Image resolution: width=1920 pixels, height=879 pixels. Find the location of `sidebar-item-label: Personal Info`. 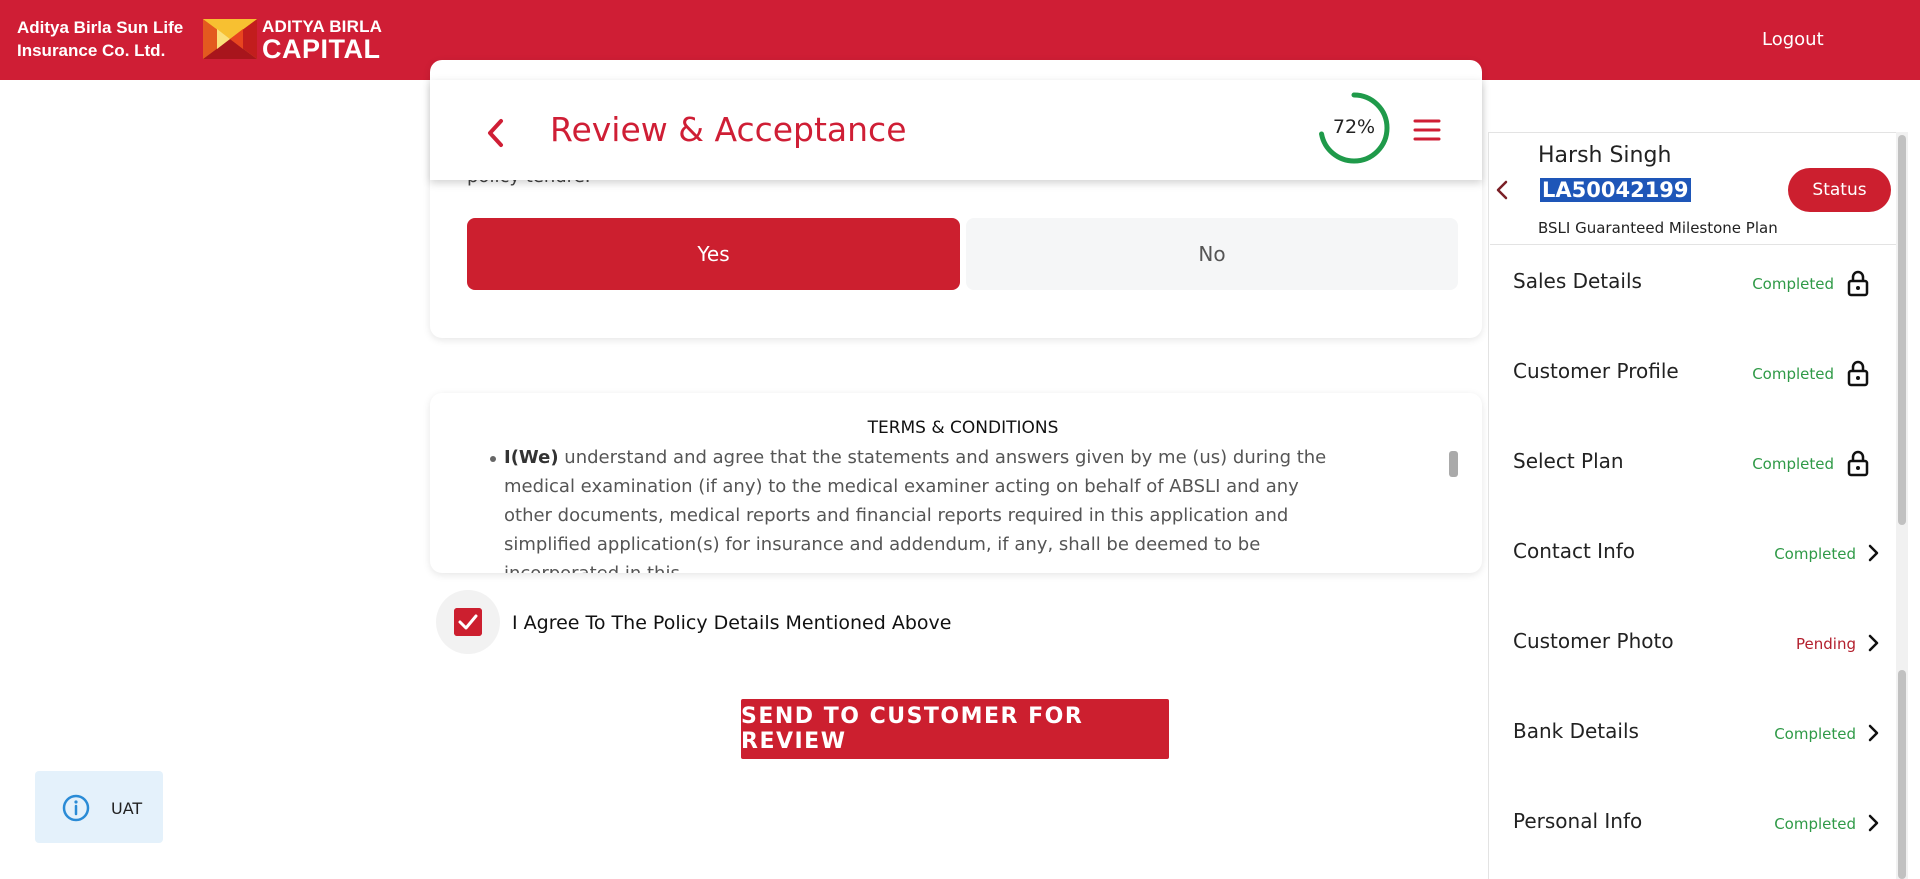

sidebar-item-label: Personal Info is located at coordinates (1578, 821).